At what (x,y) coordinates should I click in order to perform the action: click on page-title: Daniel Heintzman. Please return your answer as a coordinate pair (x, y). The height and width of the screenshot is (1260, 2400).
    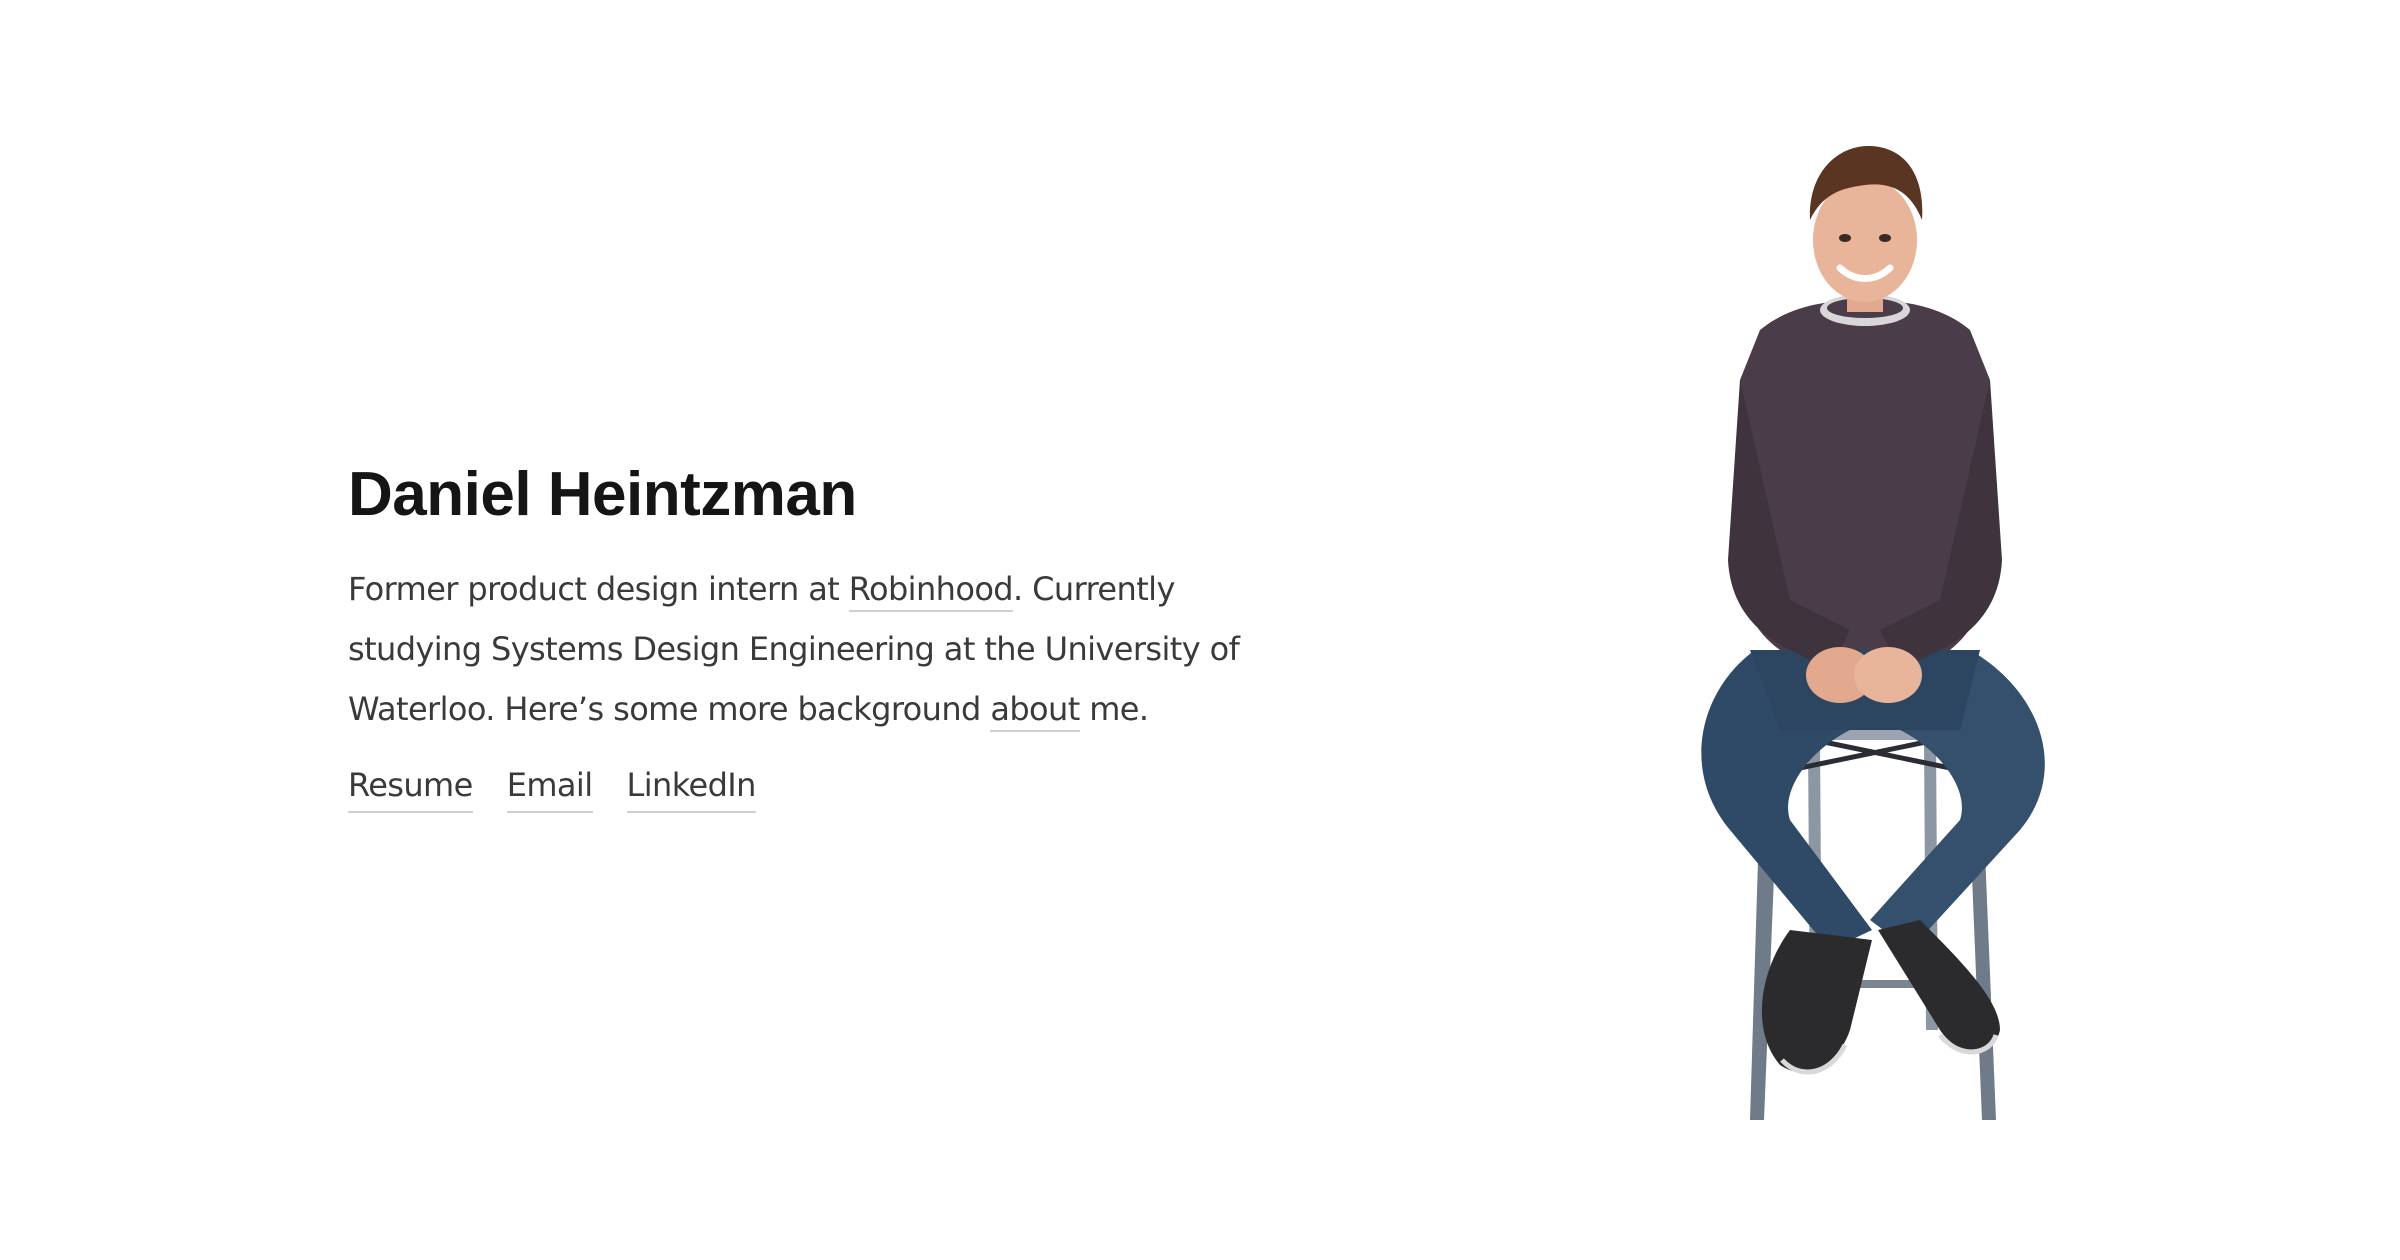
    Looking at the image, I should click on (602, 494).